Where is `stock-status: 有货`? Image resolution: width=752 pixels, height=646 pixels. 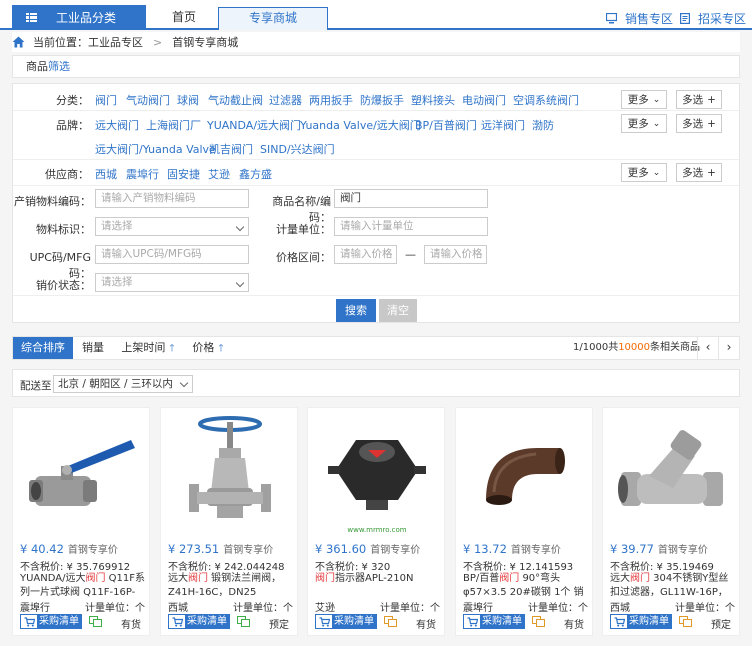
stock-status: 有货 is located at coordinates (574, 625).